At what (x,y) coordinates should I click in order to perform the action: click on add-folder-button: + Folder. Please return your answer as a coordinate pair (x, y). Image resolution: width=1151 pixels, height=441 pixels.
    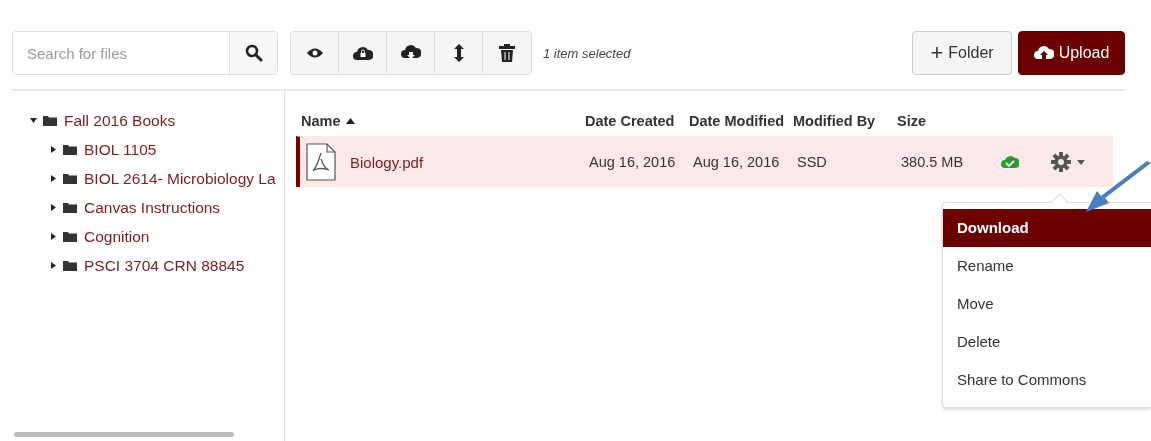
    Looking at the image, I should click on (962, 53).